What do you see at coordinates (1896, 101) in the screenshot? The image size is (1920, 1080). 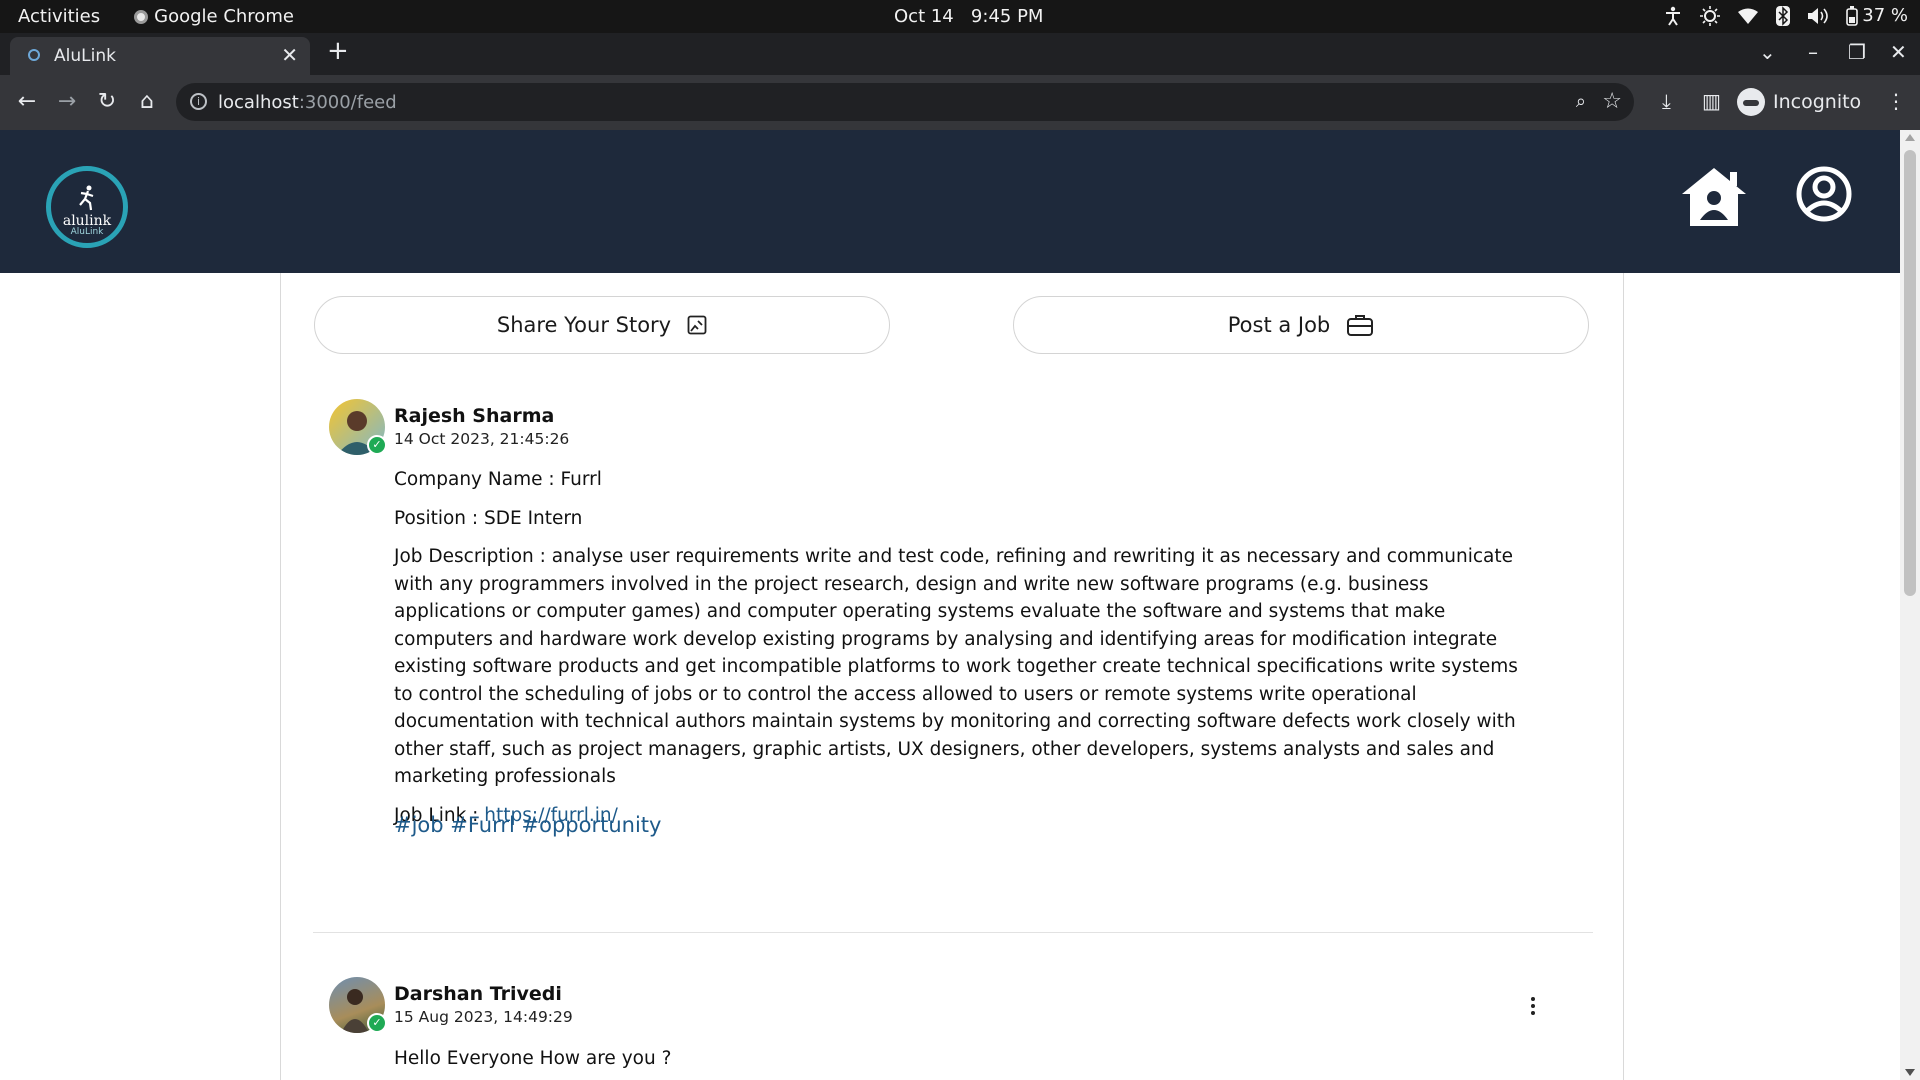 I see `menu-kebab-icon: ⋮` at bounding box center [1896, 101].